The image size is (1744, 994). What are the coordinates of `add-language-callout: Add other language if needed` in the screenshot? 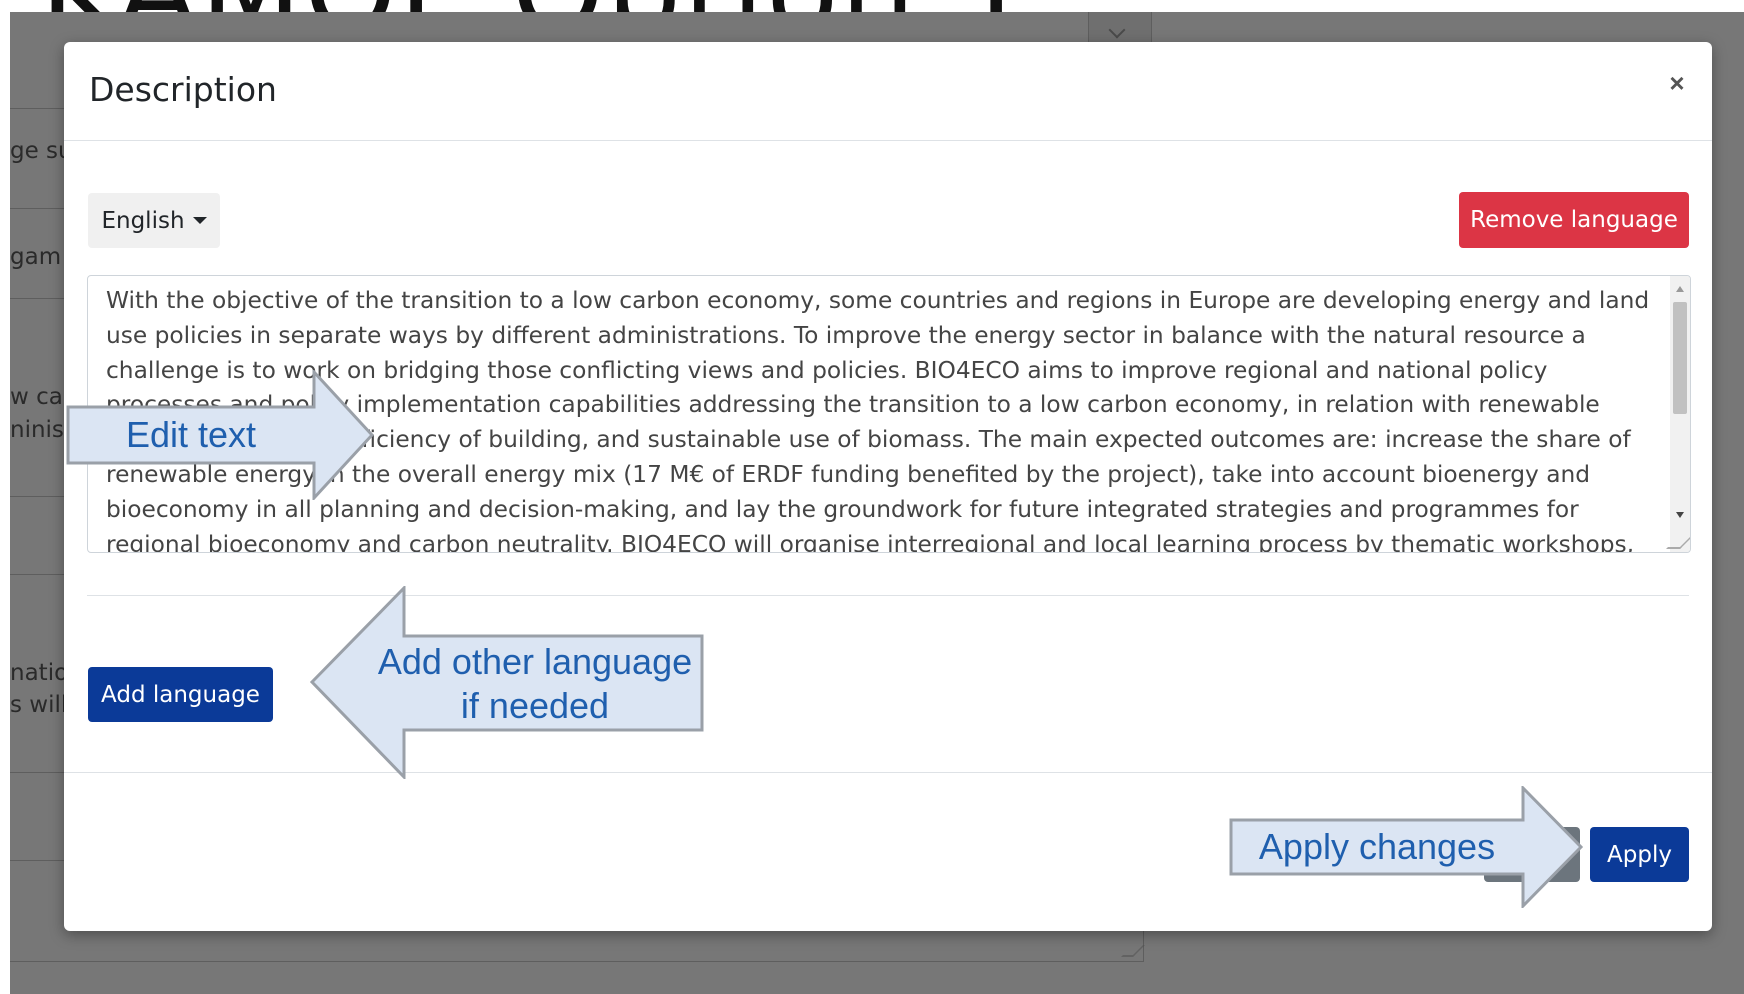 It's located at (507, 682).